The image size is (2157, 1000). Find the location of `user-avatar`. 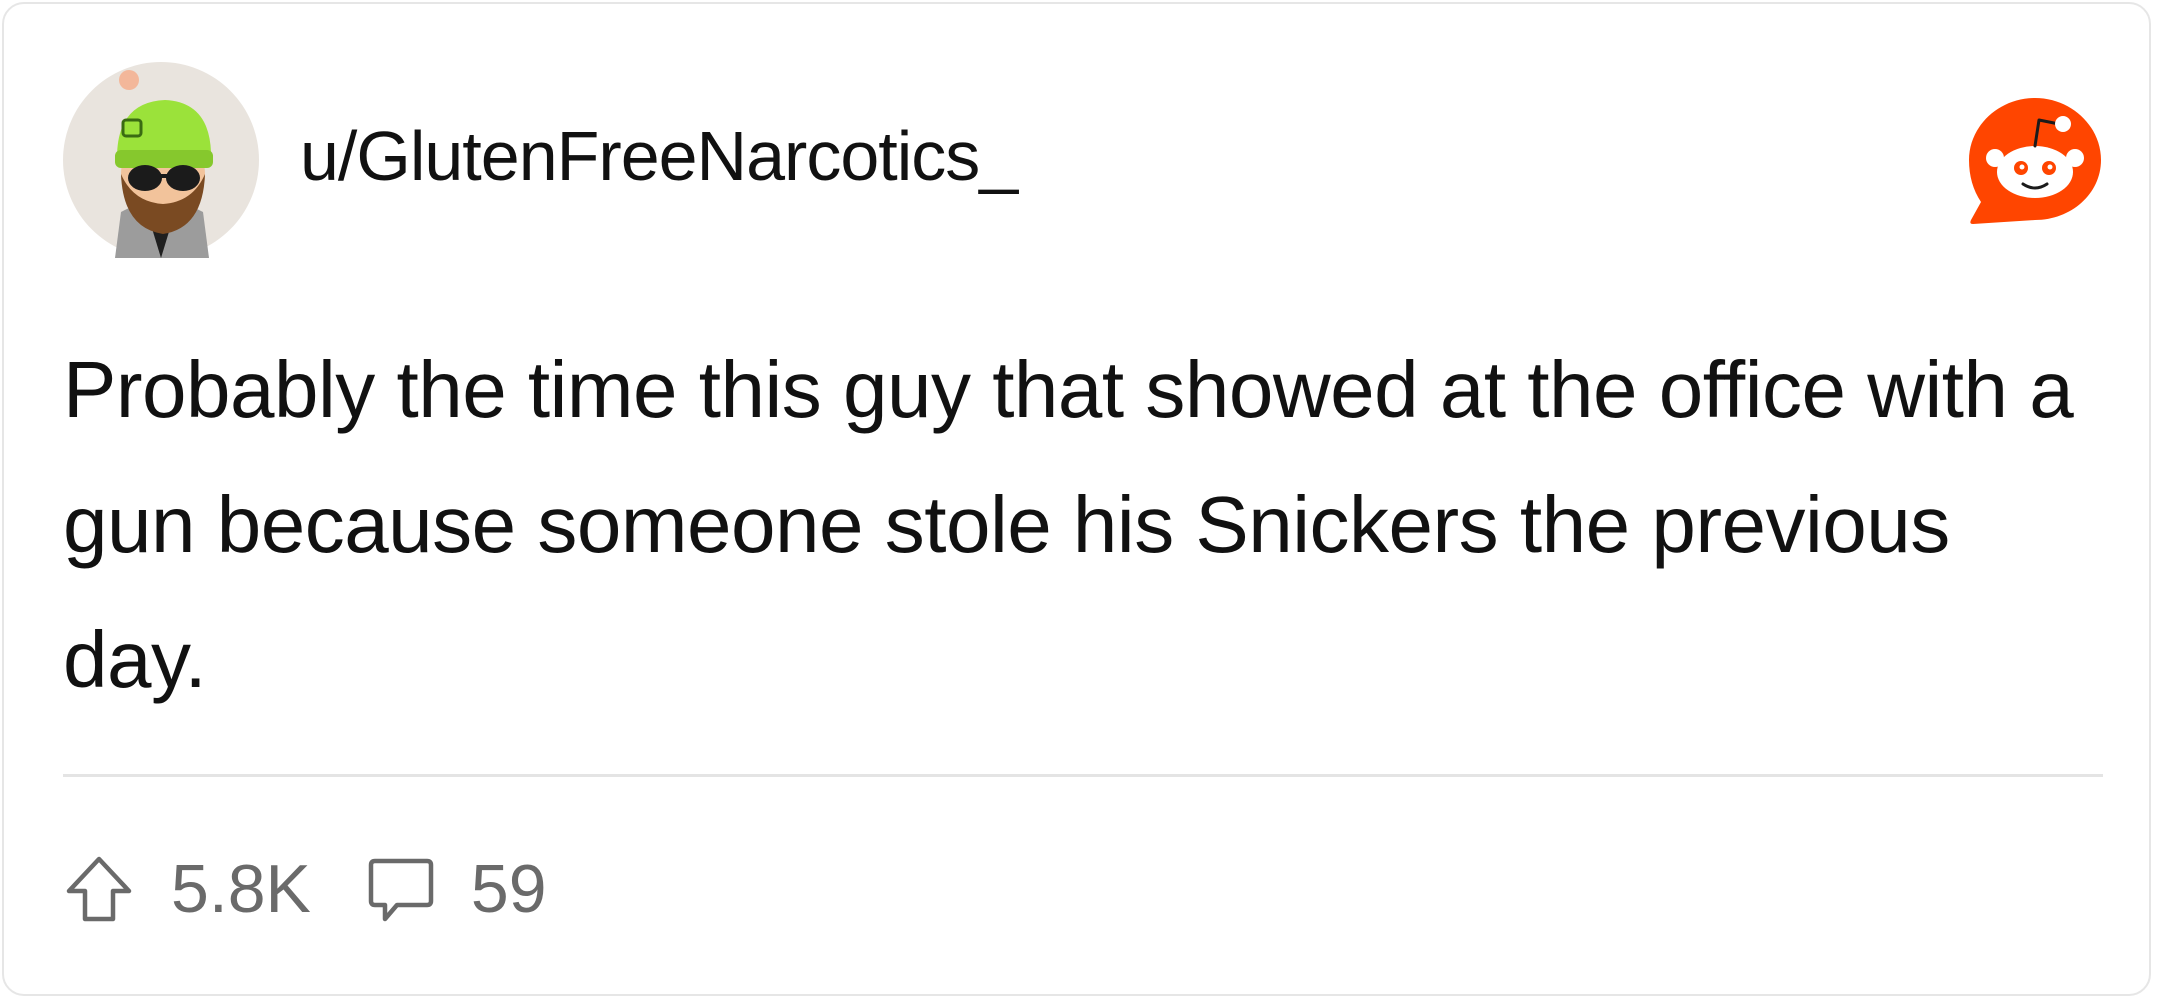

user-avatar is located at coordinates (161, 160).